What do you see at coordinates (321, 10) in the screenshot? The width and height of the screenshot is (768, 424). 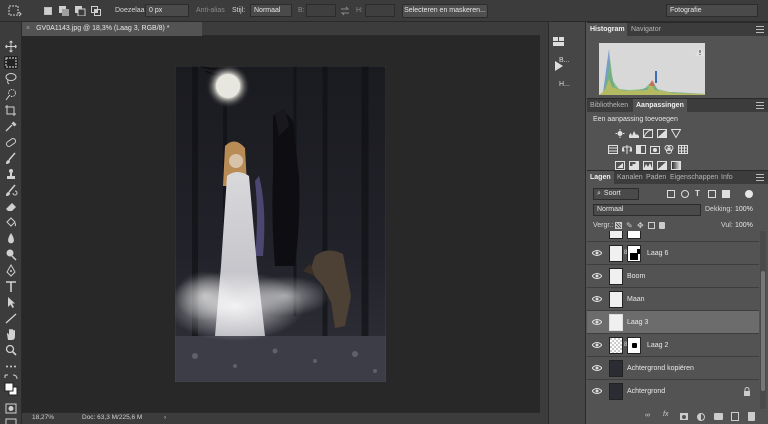 I see `width-input` at bounding box center [321, 10].